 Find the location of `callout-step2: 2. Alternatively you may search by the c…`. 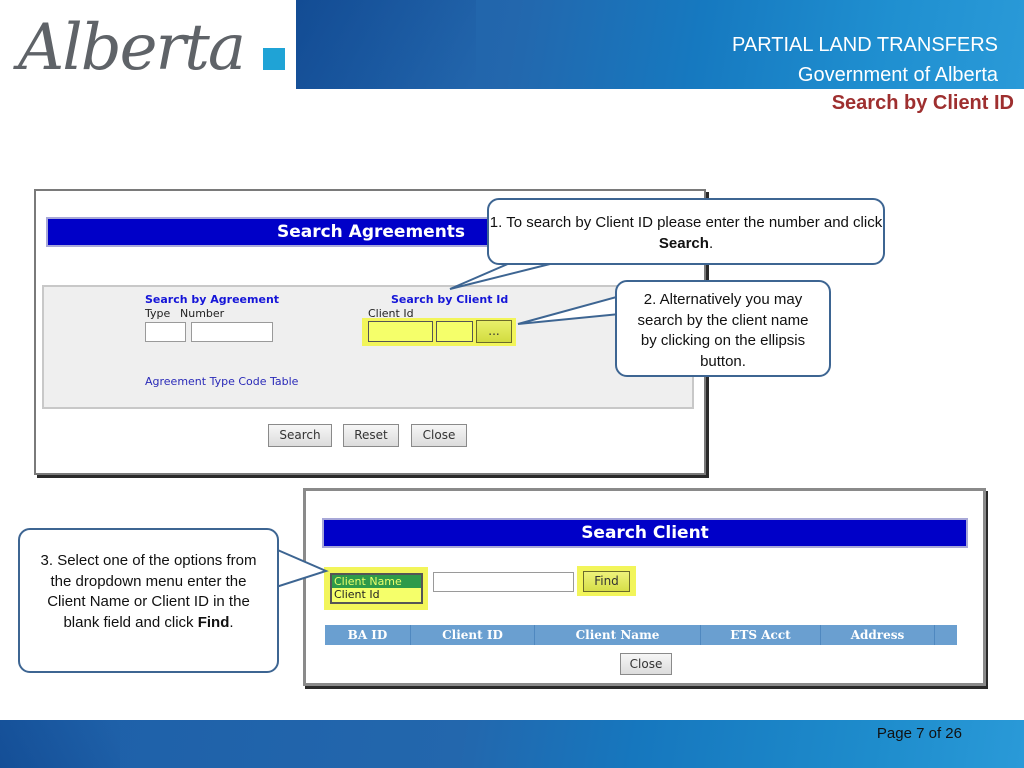

callout-step2: 2. Alternatively you may search by the c… is located at coordinates (723, 328).